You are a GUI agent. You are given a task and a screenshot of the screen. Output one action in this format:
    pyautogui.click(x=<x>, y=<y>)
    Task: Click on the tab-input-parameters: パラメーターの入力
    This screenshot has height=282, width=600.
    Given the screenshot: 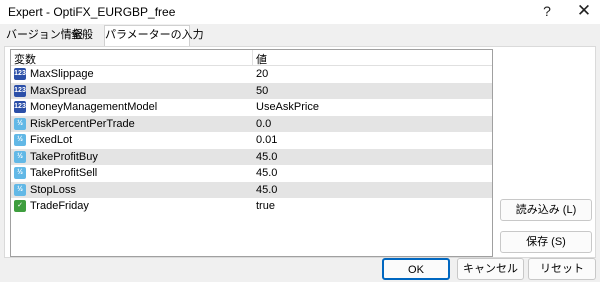 What is the action you would take?
    pyautogui.click(x=154, y=36)
    